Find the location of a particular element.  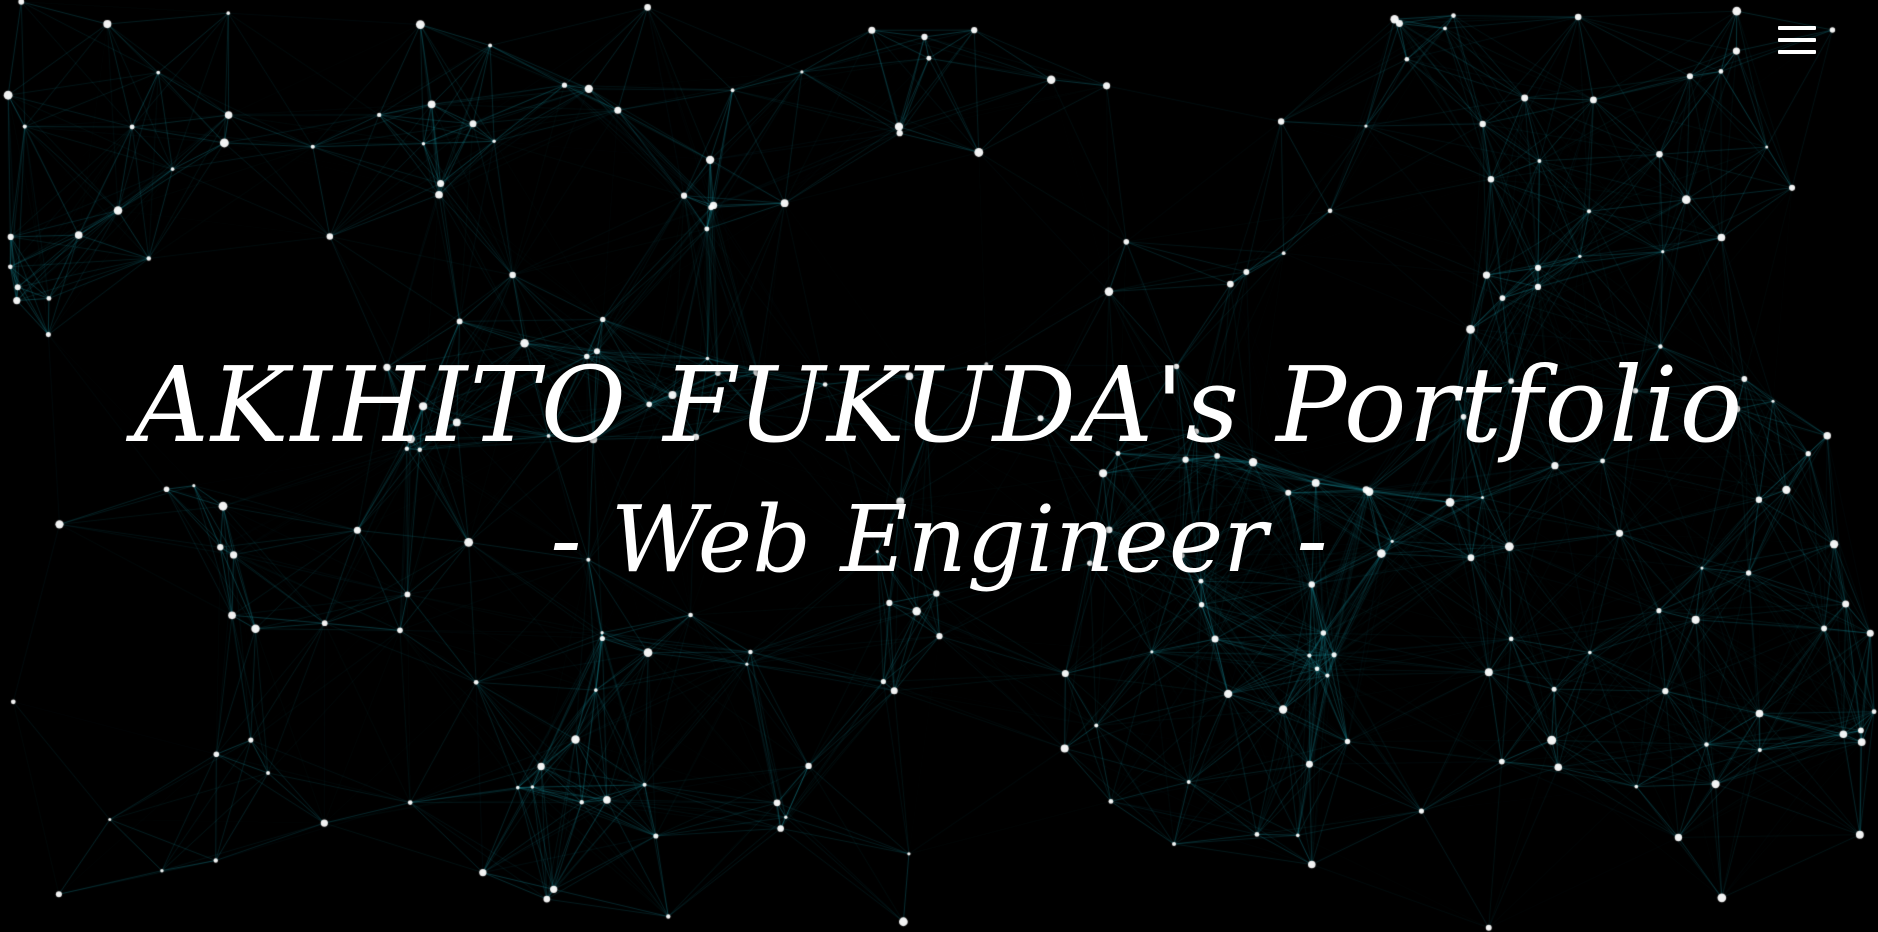

hamburger-menu-button is located at coordinates (1797, 42).